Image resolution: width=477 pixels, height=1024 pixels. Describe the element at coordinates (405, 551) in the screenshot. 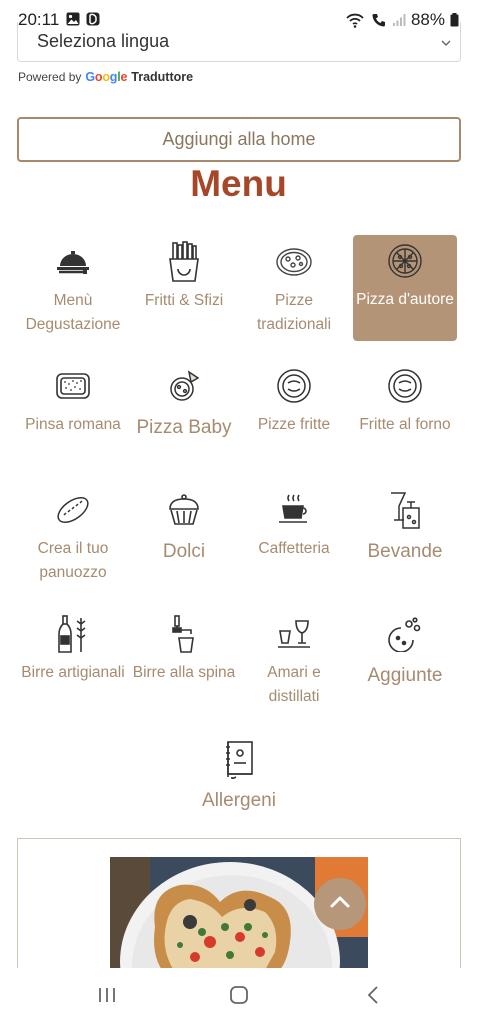

I see `menu-item-label: Bevande` at that location.